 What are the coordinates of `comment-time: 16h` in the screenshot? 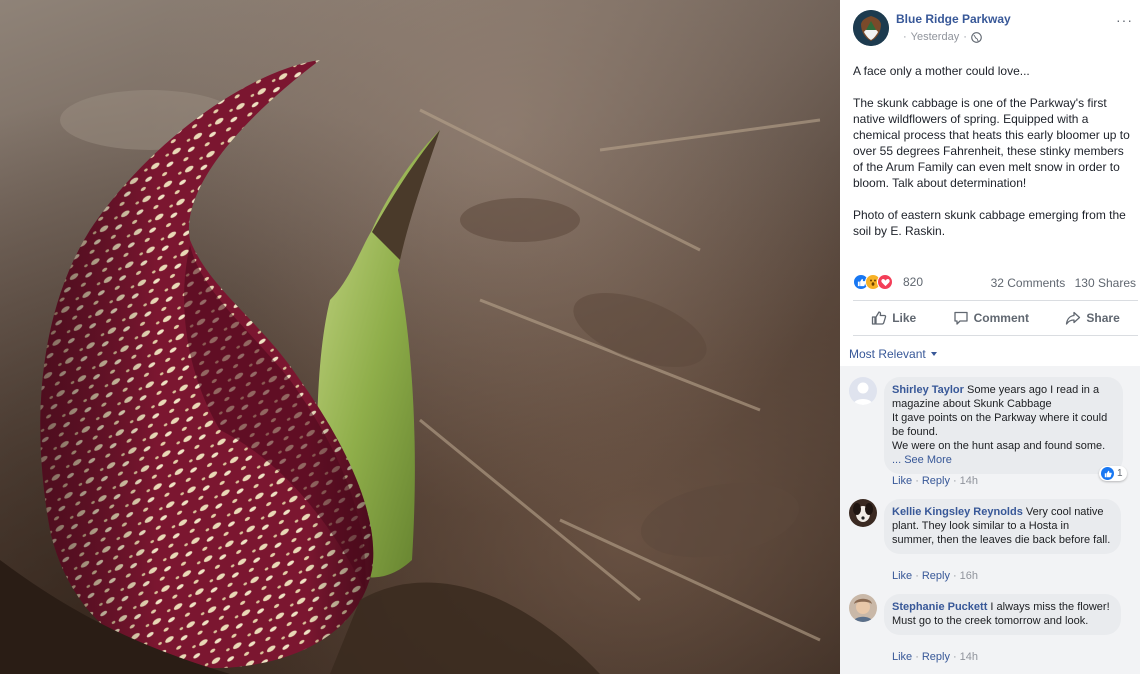 It's located at (969, 576).